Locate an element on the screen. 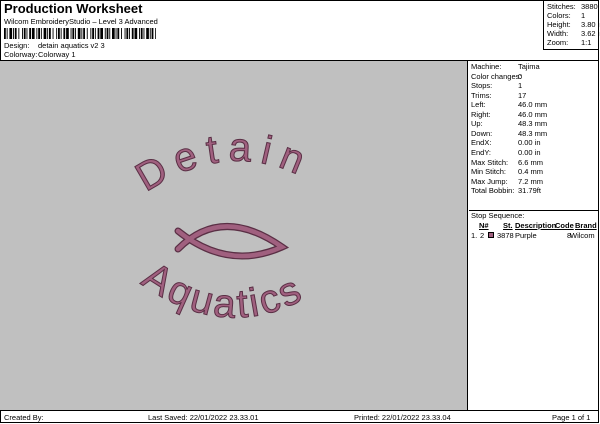 This screenshot has width=600, height=424. barcode is located at coordinates (80, 33).